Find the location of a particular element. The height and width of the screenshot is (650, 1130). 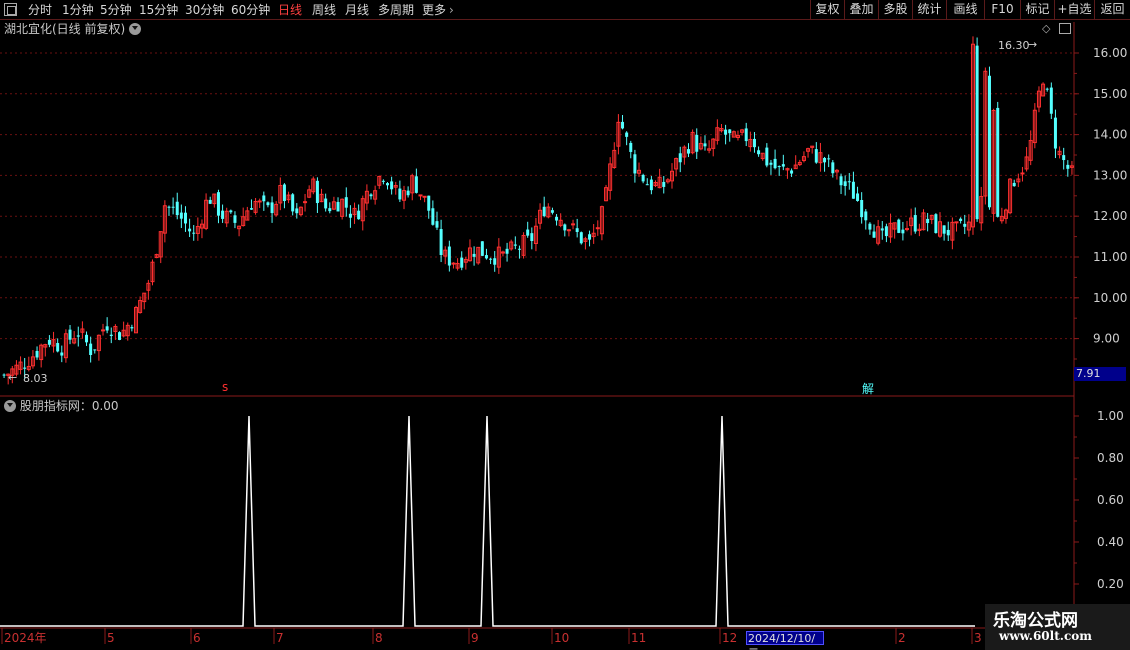

low-price-label: 8.03 is located at coordinates (35, 378).